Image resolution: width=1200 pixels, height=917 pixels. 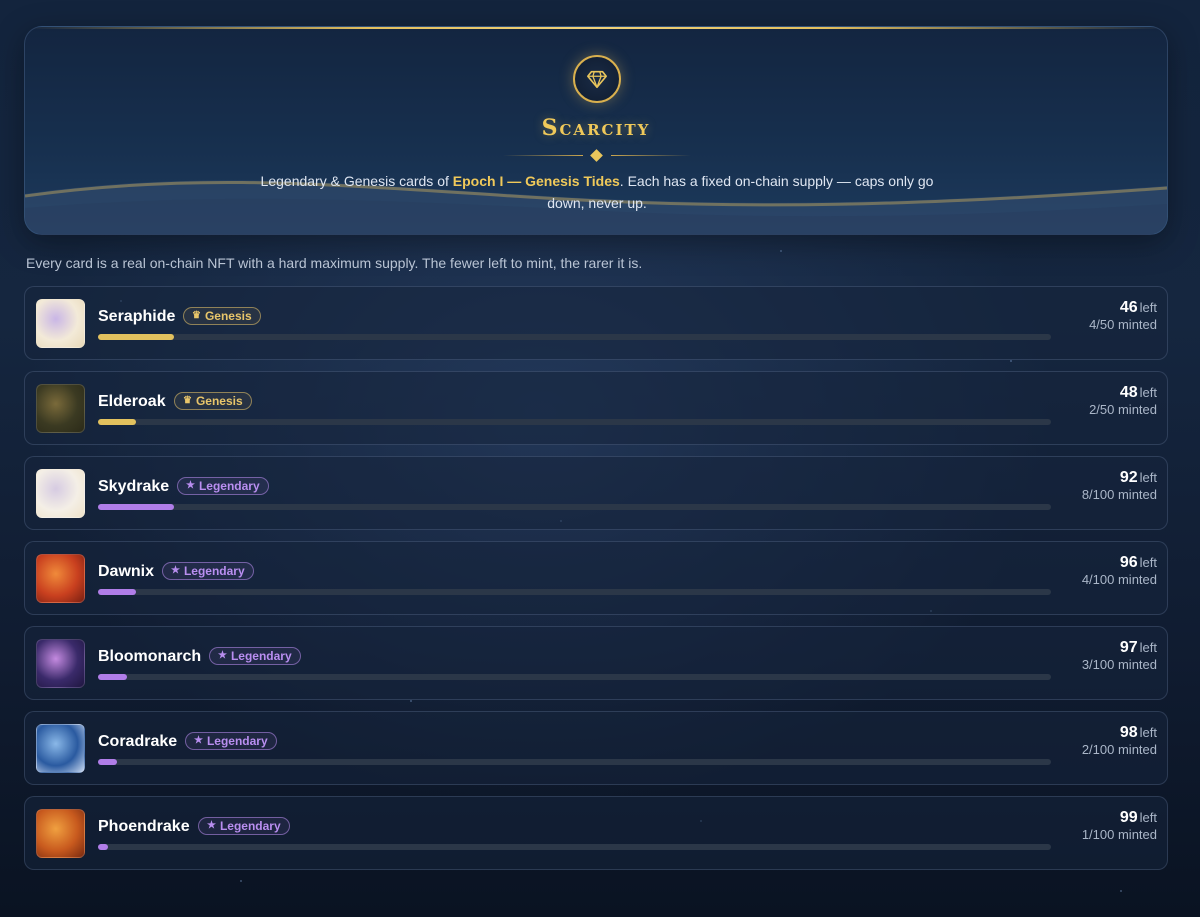 I want to click on diamond-icon, so click(x=596, y=155).